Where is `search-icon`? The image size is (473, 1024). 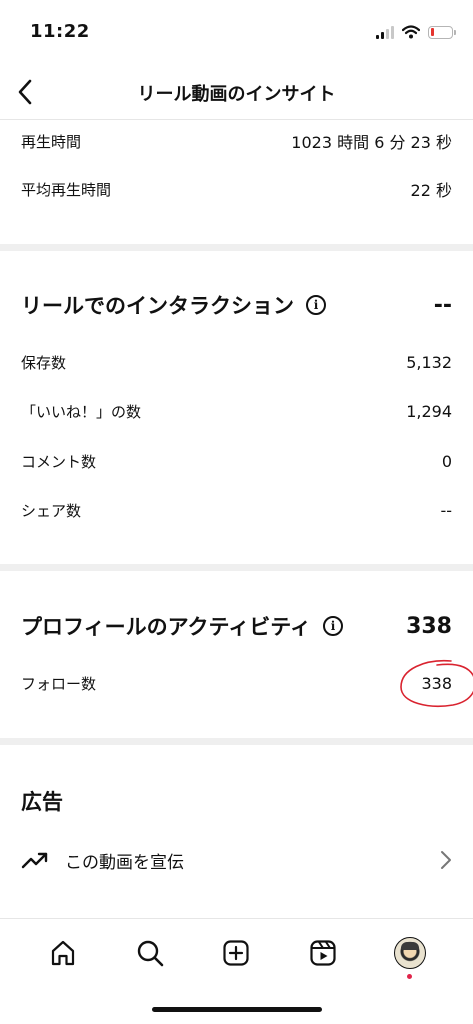 search-icon is located at coordinates (150, 953).